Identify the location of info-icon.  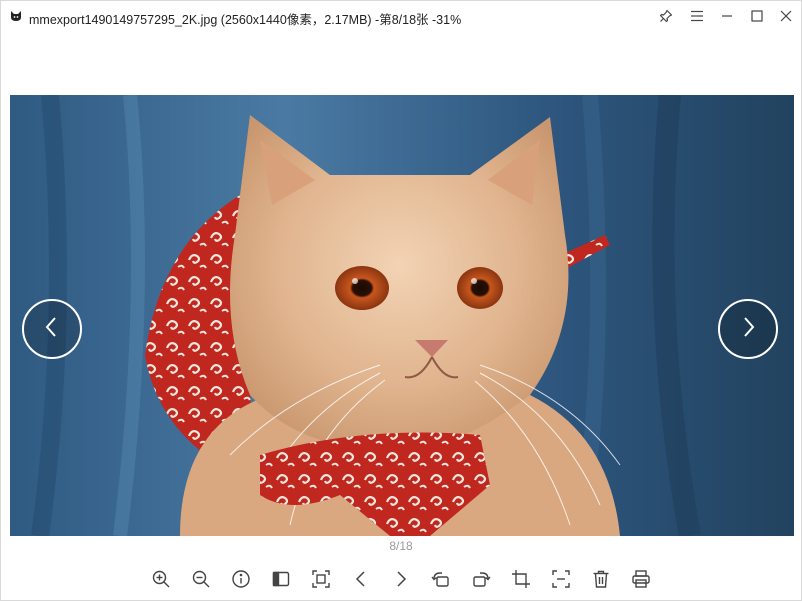
(241, 581).